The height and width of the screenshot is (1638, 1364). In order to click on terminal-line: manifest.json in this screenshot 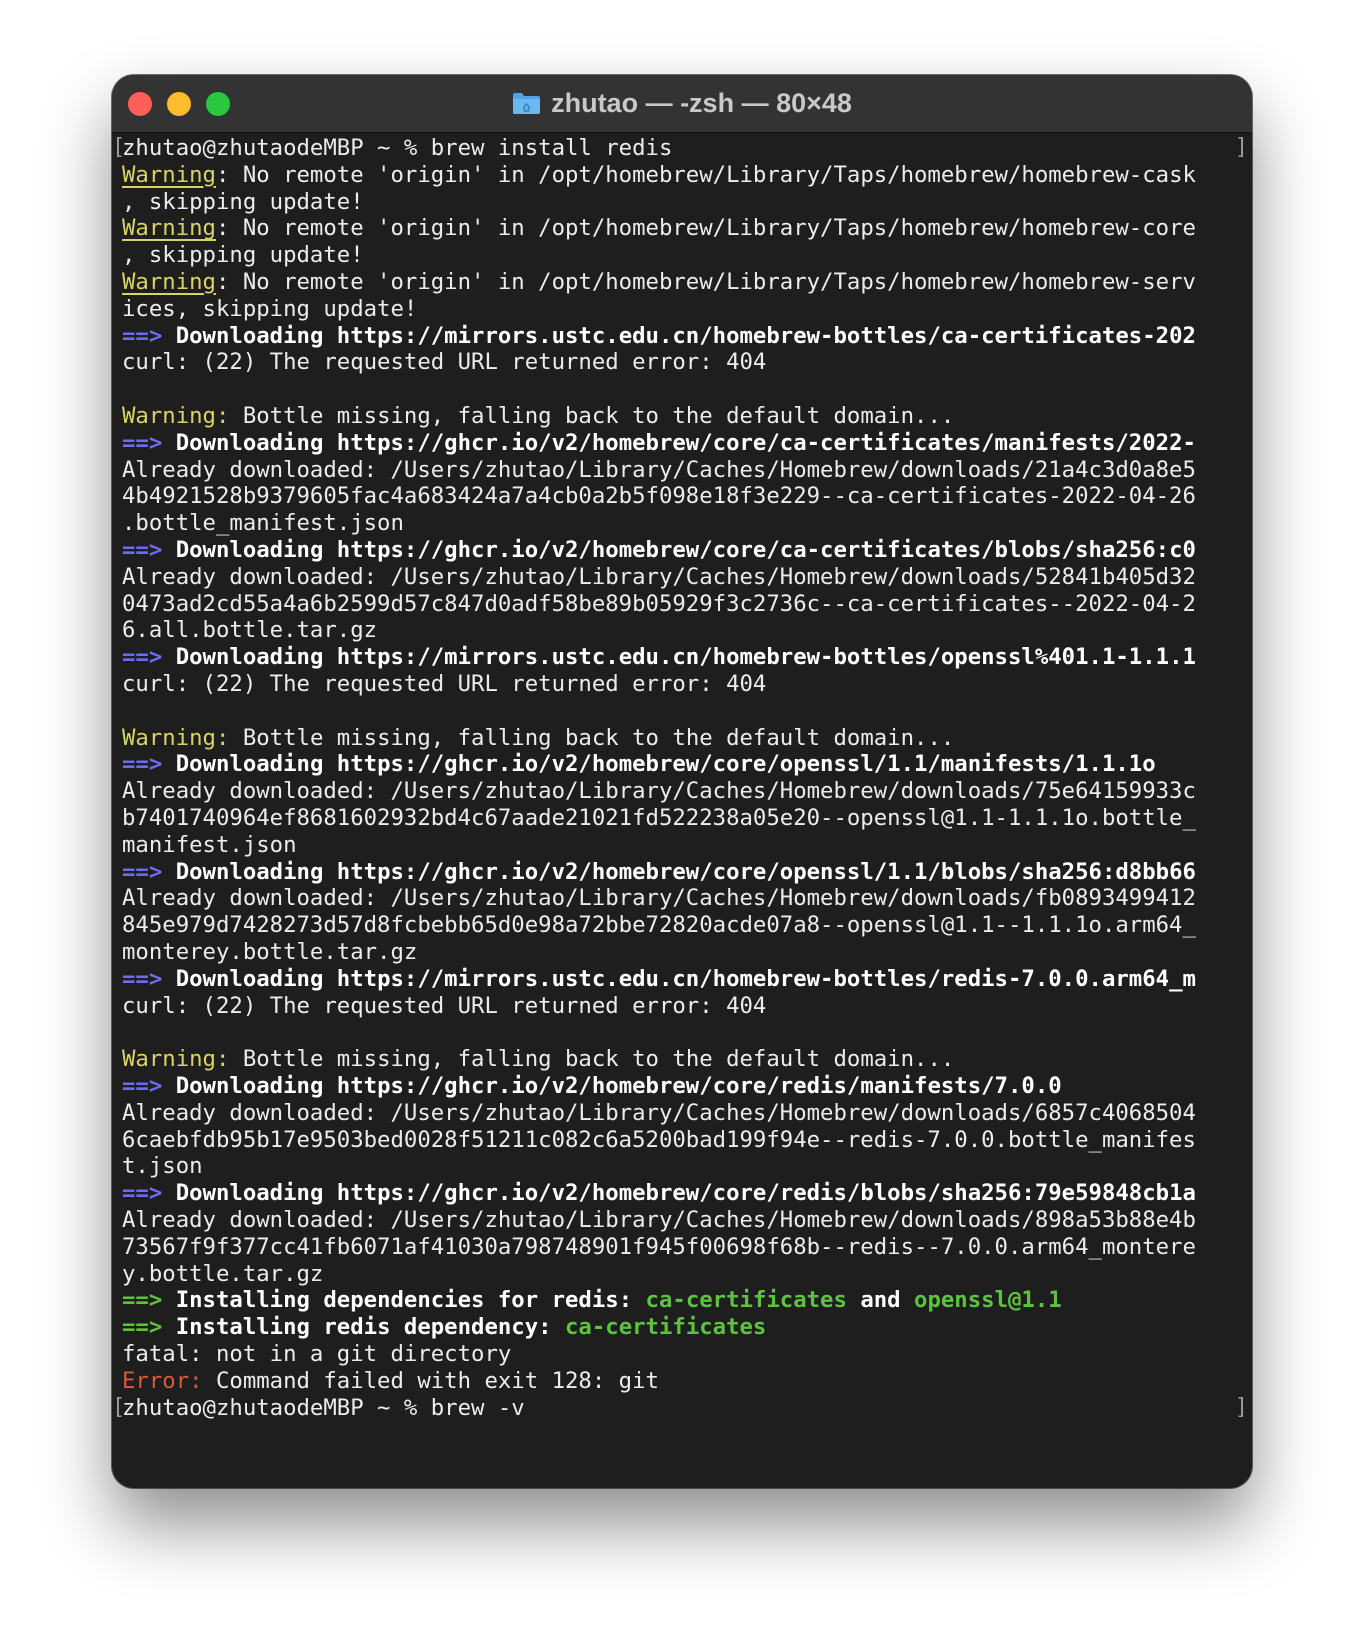, I will do `click(209, 845)`.